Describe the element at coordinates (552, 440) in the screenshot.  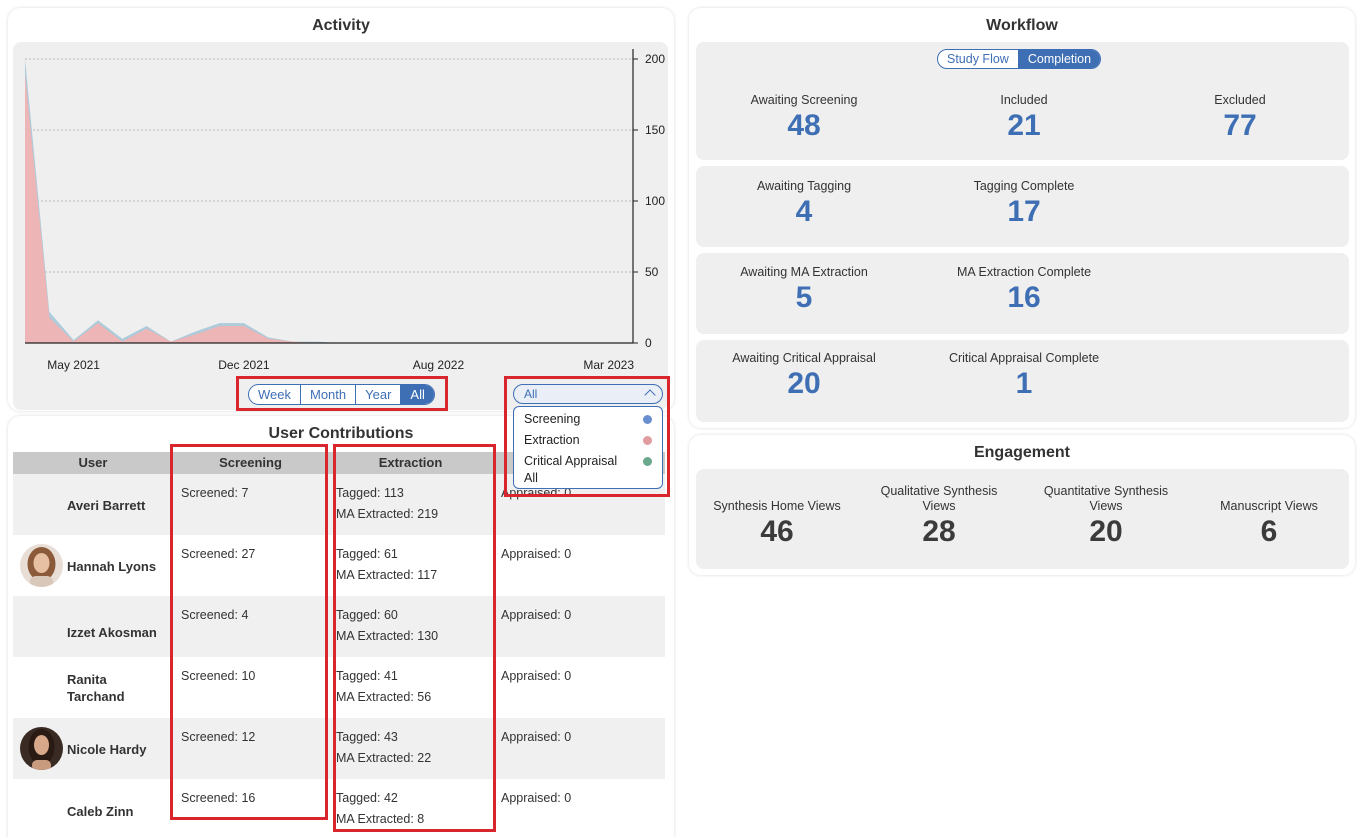
I see `series-option-label: Extraction` at that location.